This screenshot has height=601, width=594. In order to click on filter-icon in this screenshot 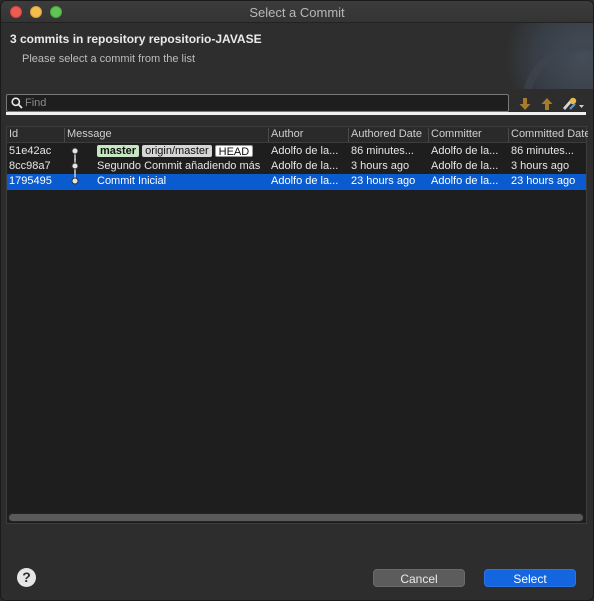, I will do `click(573, 103)`.